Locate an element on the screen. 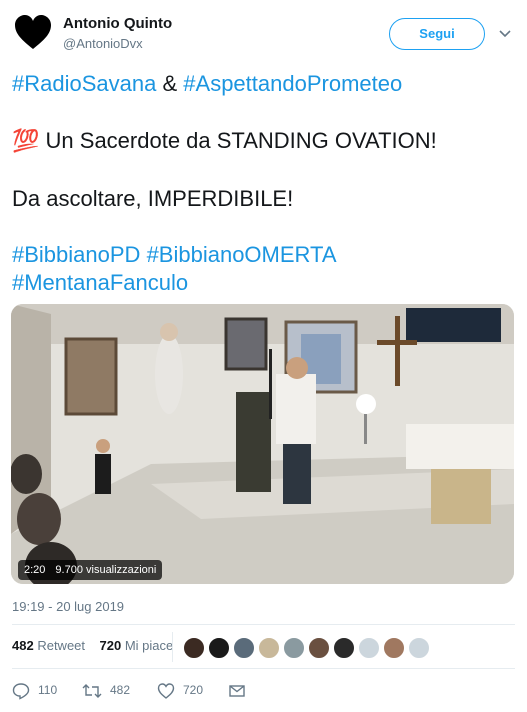 Image resolution: width=527 pixels, height=712 pixels. hashtag-link: #BibbianoPD is located at coordinates (76, 254).